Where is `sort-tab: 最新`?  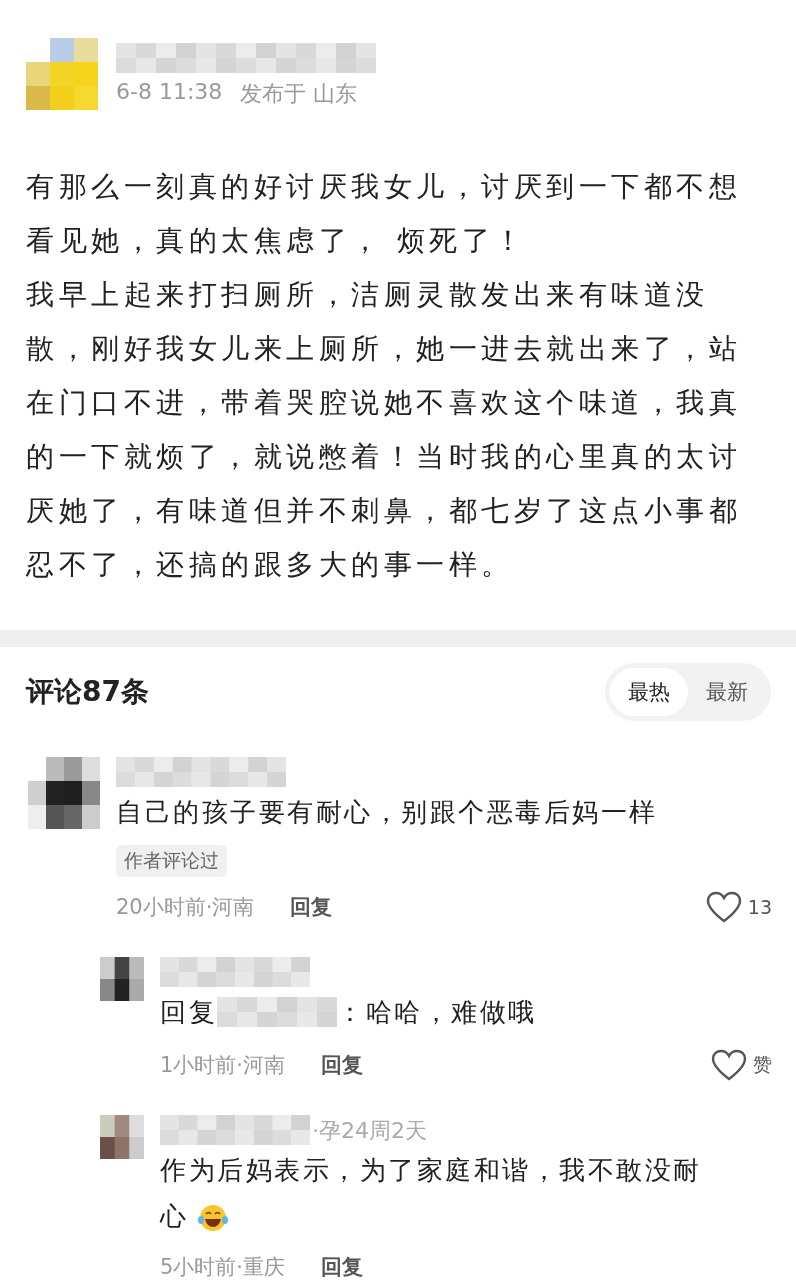 sort-tab: 最新 is located at coordinates (727, 692).